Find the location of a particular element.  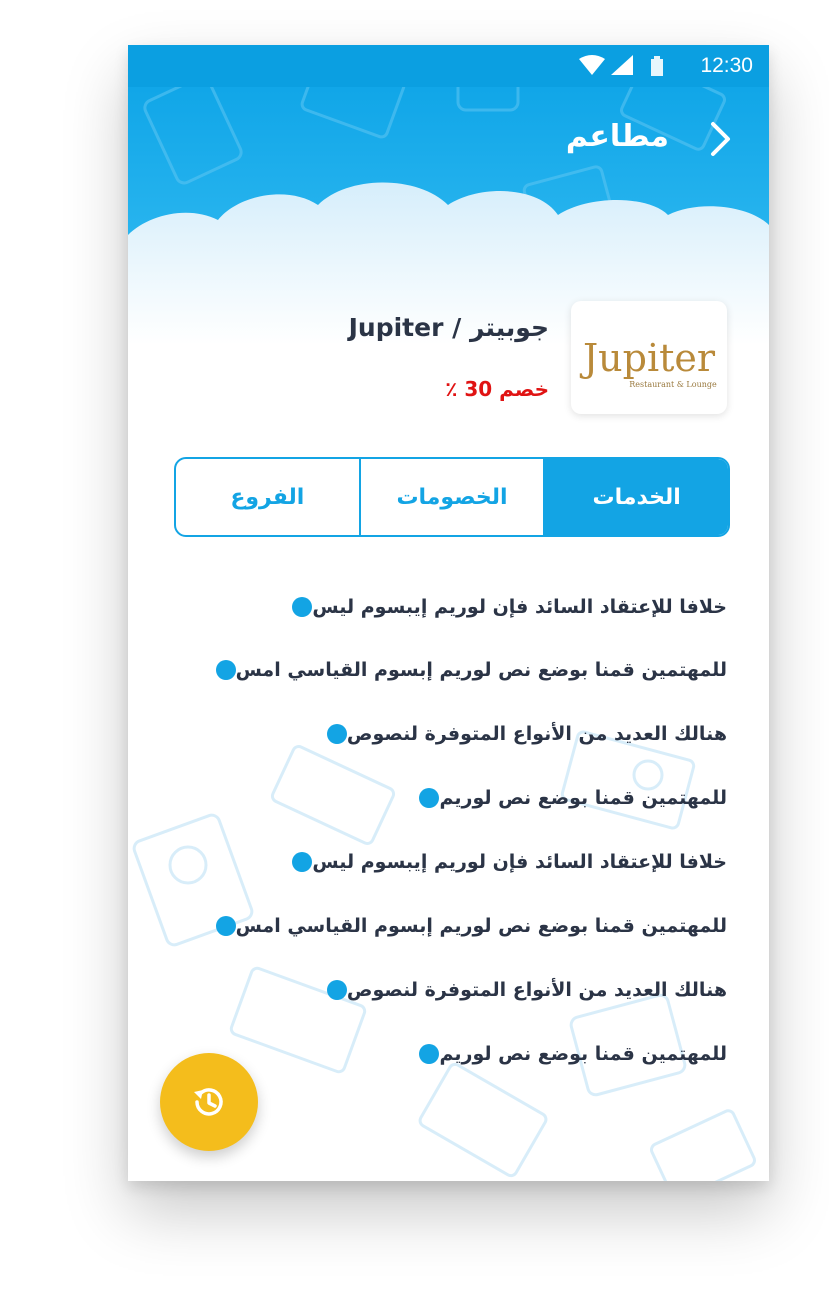

battery-icon is located at coordinates (657, 67).